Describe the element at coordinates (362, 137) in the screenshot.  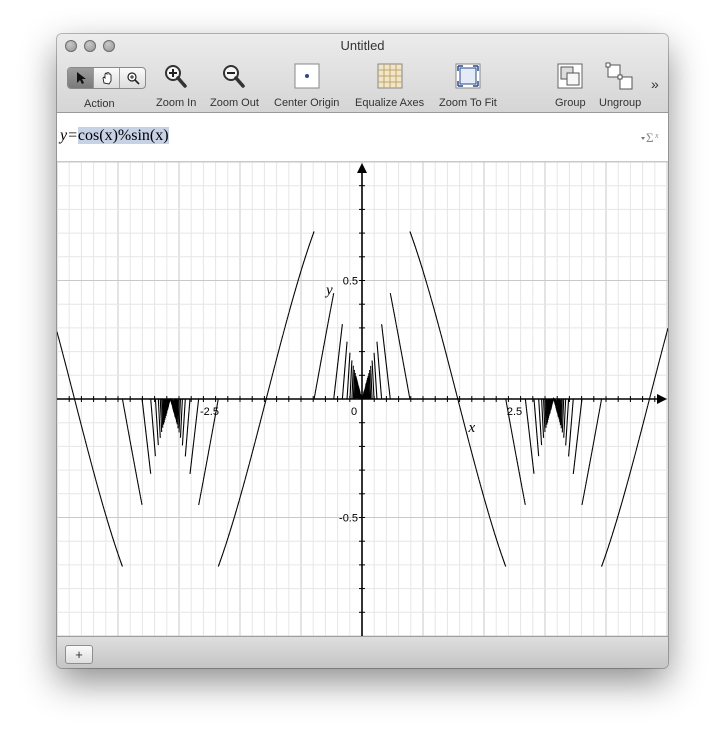
I see `equation-bar: y=cos(x)%sin(x) Σ x` at that location.